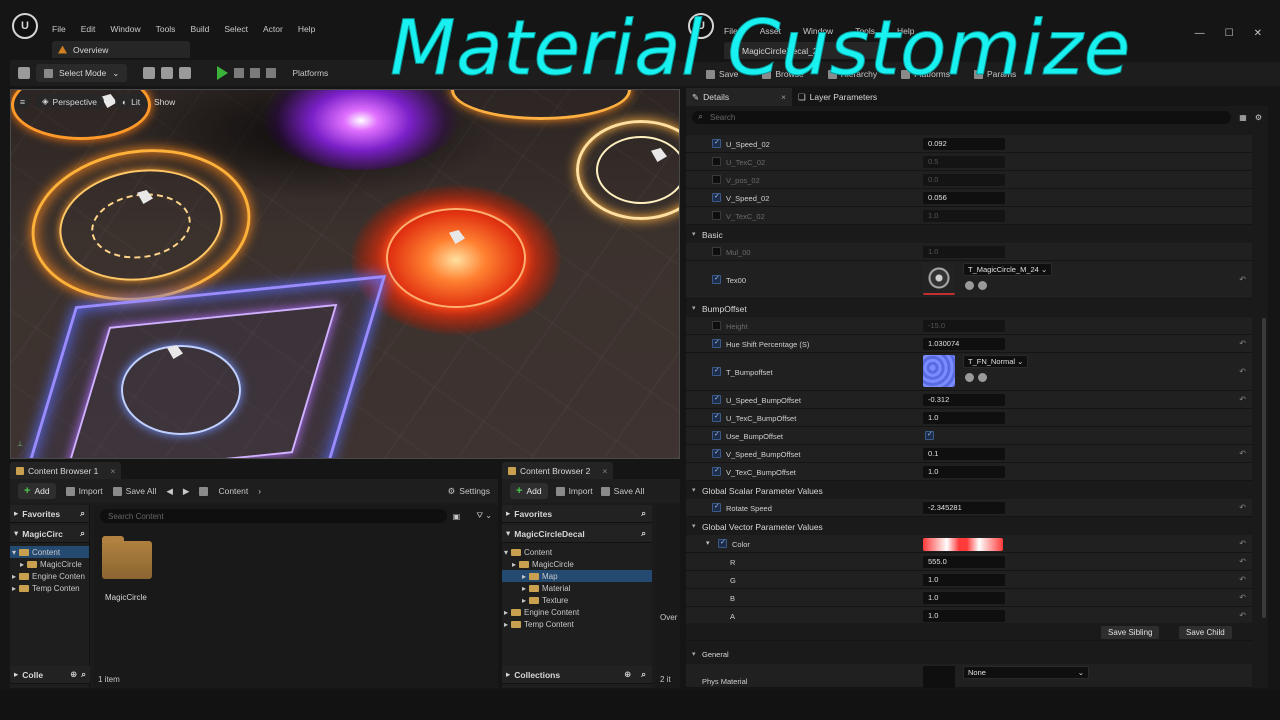 The height and width of the screenshot is (720, 1280). Describe the element at coordinates (69, 101) in the screenshot. I see `perspective-button: ◈ Perspective` at that location.